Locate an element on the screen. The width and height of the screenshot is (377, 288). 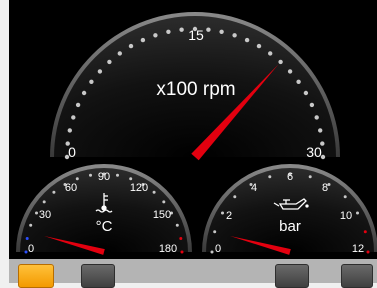
coolant-tick-label-90: 90 is located at coordinates (104, 177).